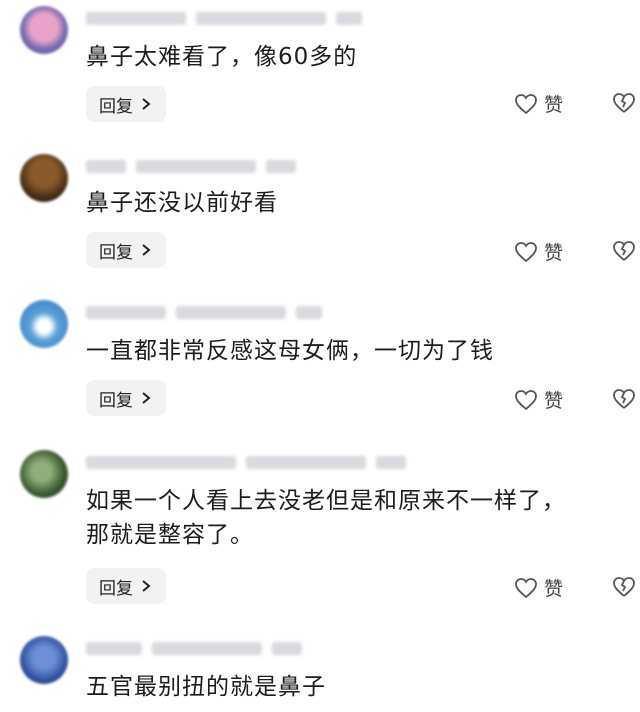  Describe the element at coordinates (182, 203) in the screenshot. I see `comment-text: 鼻子还没以前好看` at that location.